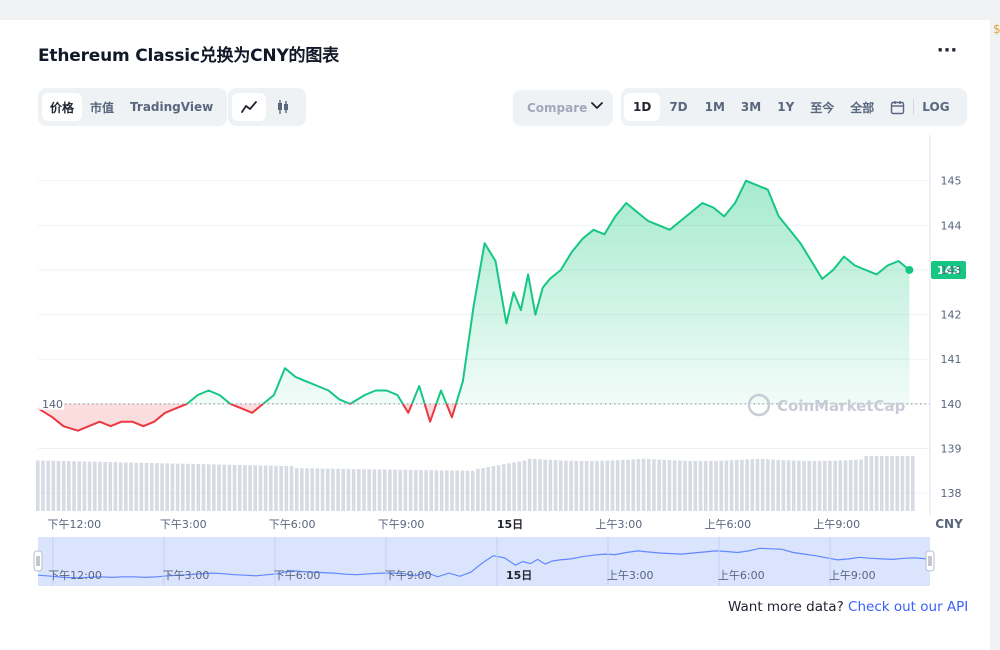  I want to click on y-tick-label: 145, so click(951, 181).